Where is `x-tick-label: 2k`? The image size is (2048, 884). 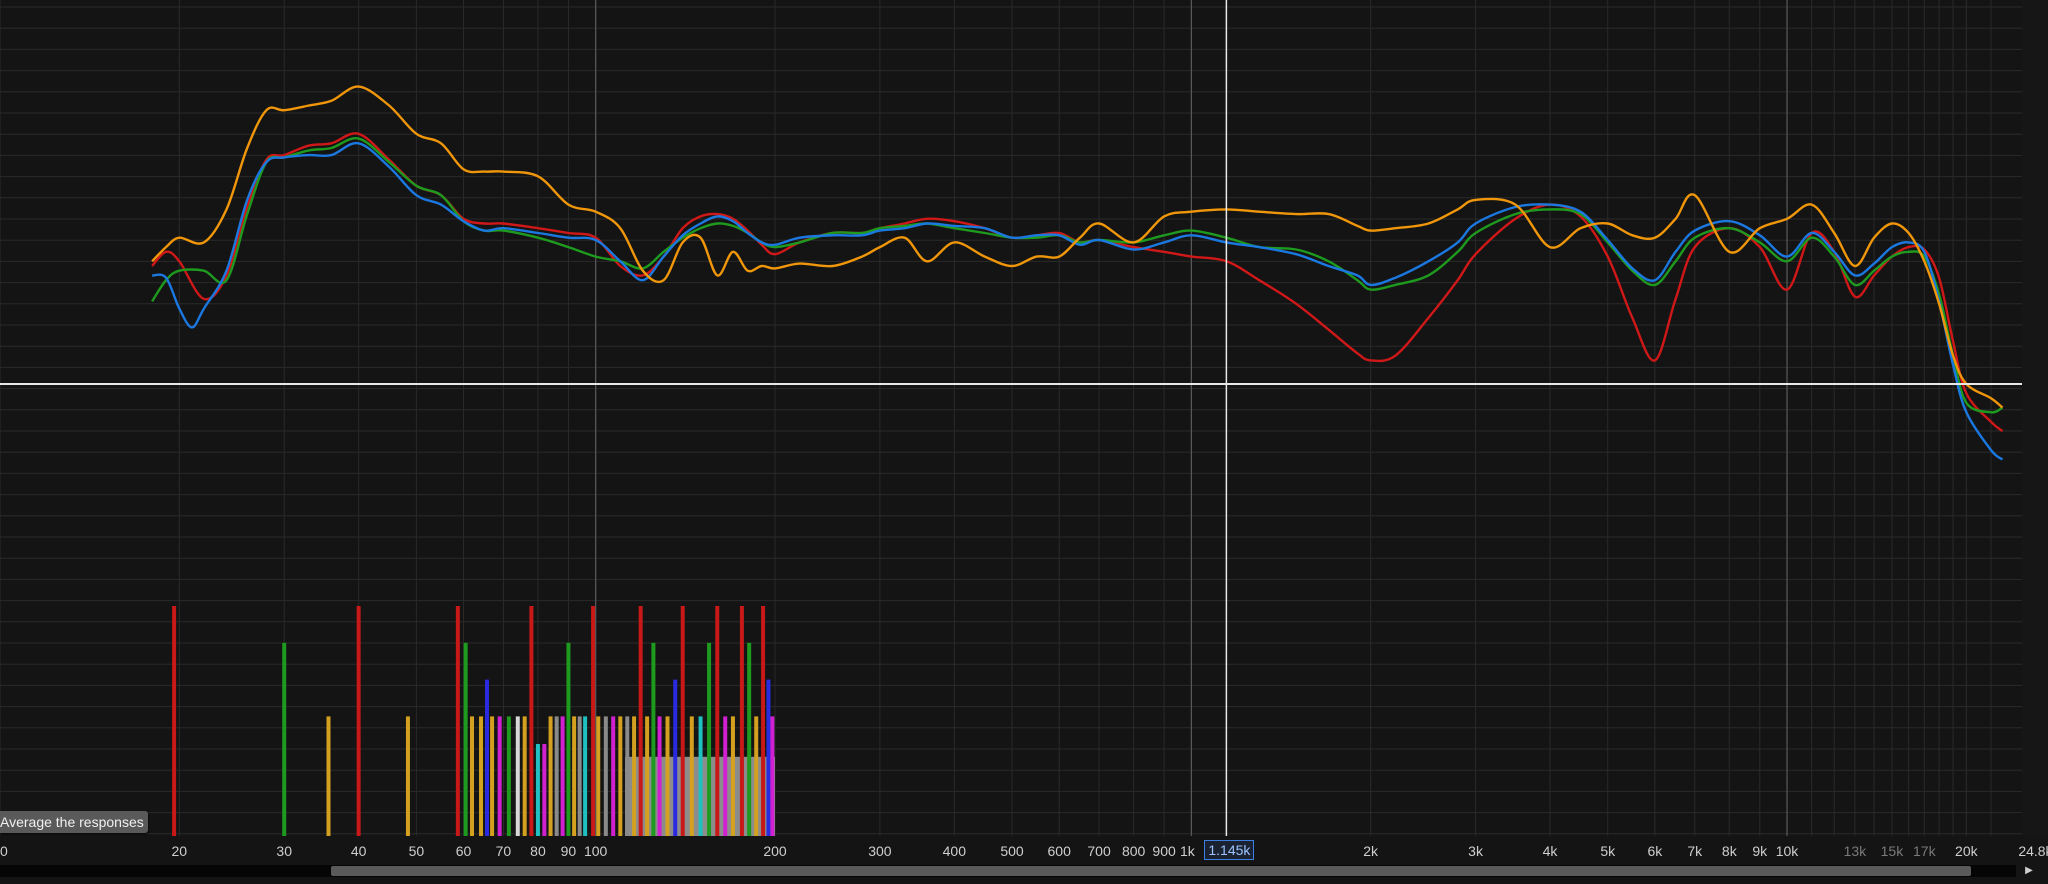 x-tick-label: 2k is located at coordinates (1371, 851).